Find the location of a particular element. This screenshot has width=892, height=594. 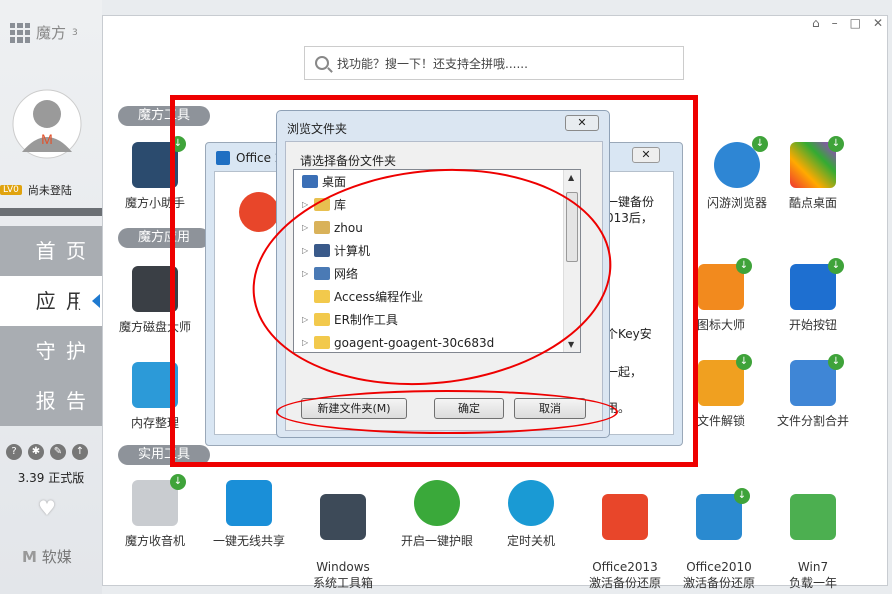

nav-home: 首 页 is located at coordinates (51, 251).